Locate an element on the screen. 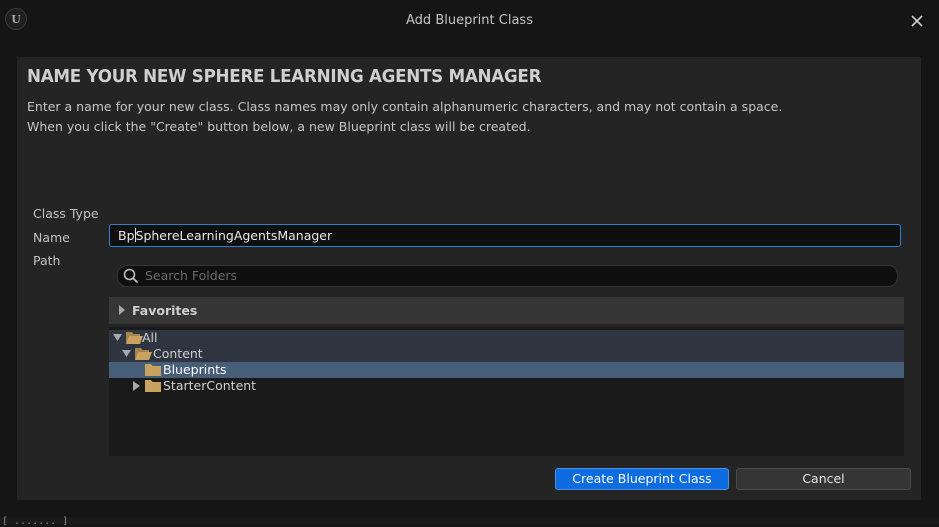 The height and width of the screenshot is (527, 939). title-bar: U Add Blueprint Class is located at coordinates (469, 21).